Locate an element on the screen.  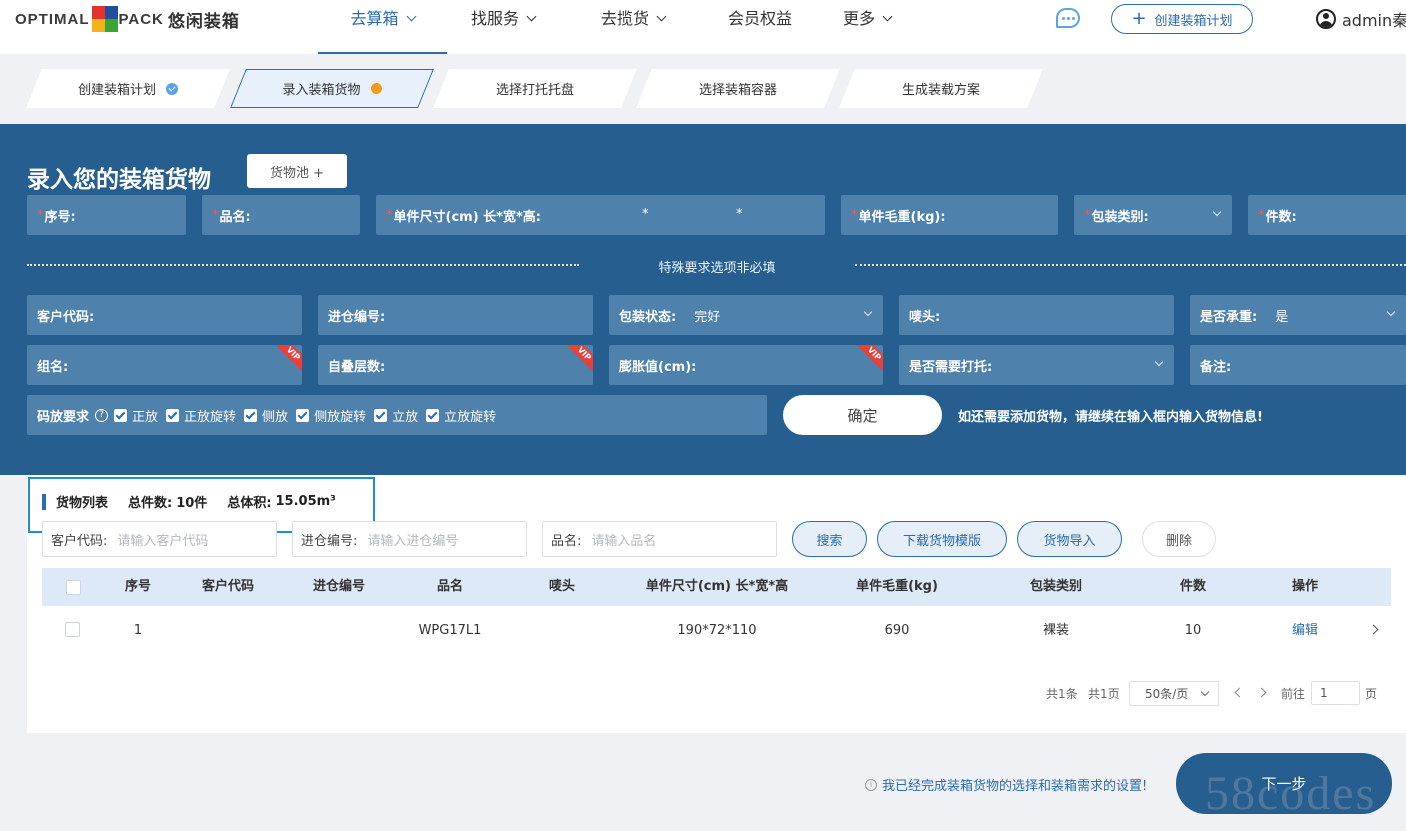
total-volume-value: 15.05m³ is located at coordinates (305, 501).